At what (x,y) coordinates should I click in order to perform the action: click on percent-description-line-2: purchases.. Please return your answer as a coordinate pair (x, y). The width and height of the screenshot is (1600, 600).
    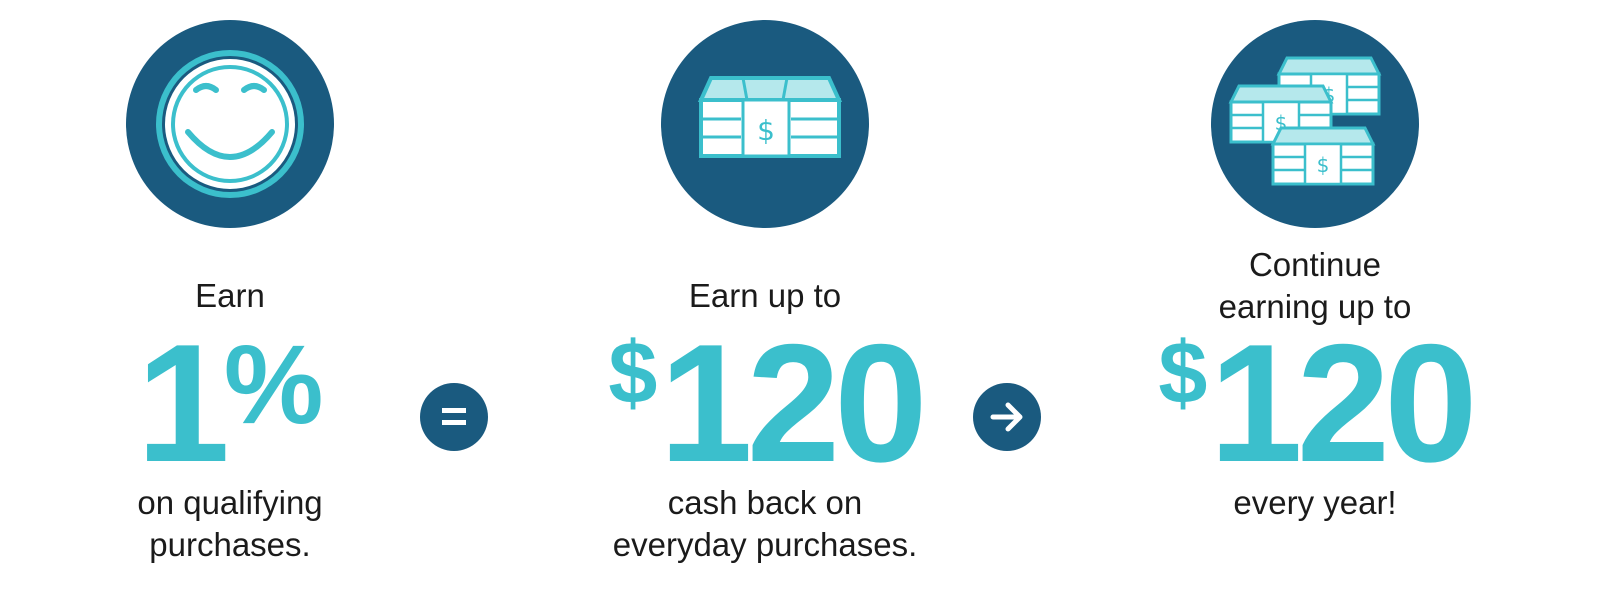
    Looking at the image, I should click on (230, 544).